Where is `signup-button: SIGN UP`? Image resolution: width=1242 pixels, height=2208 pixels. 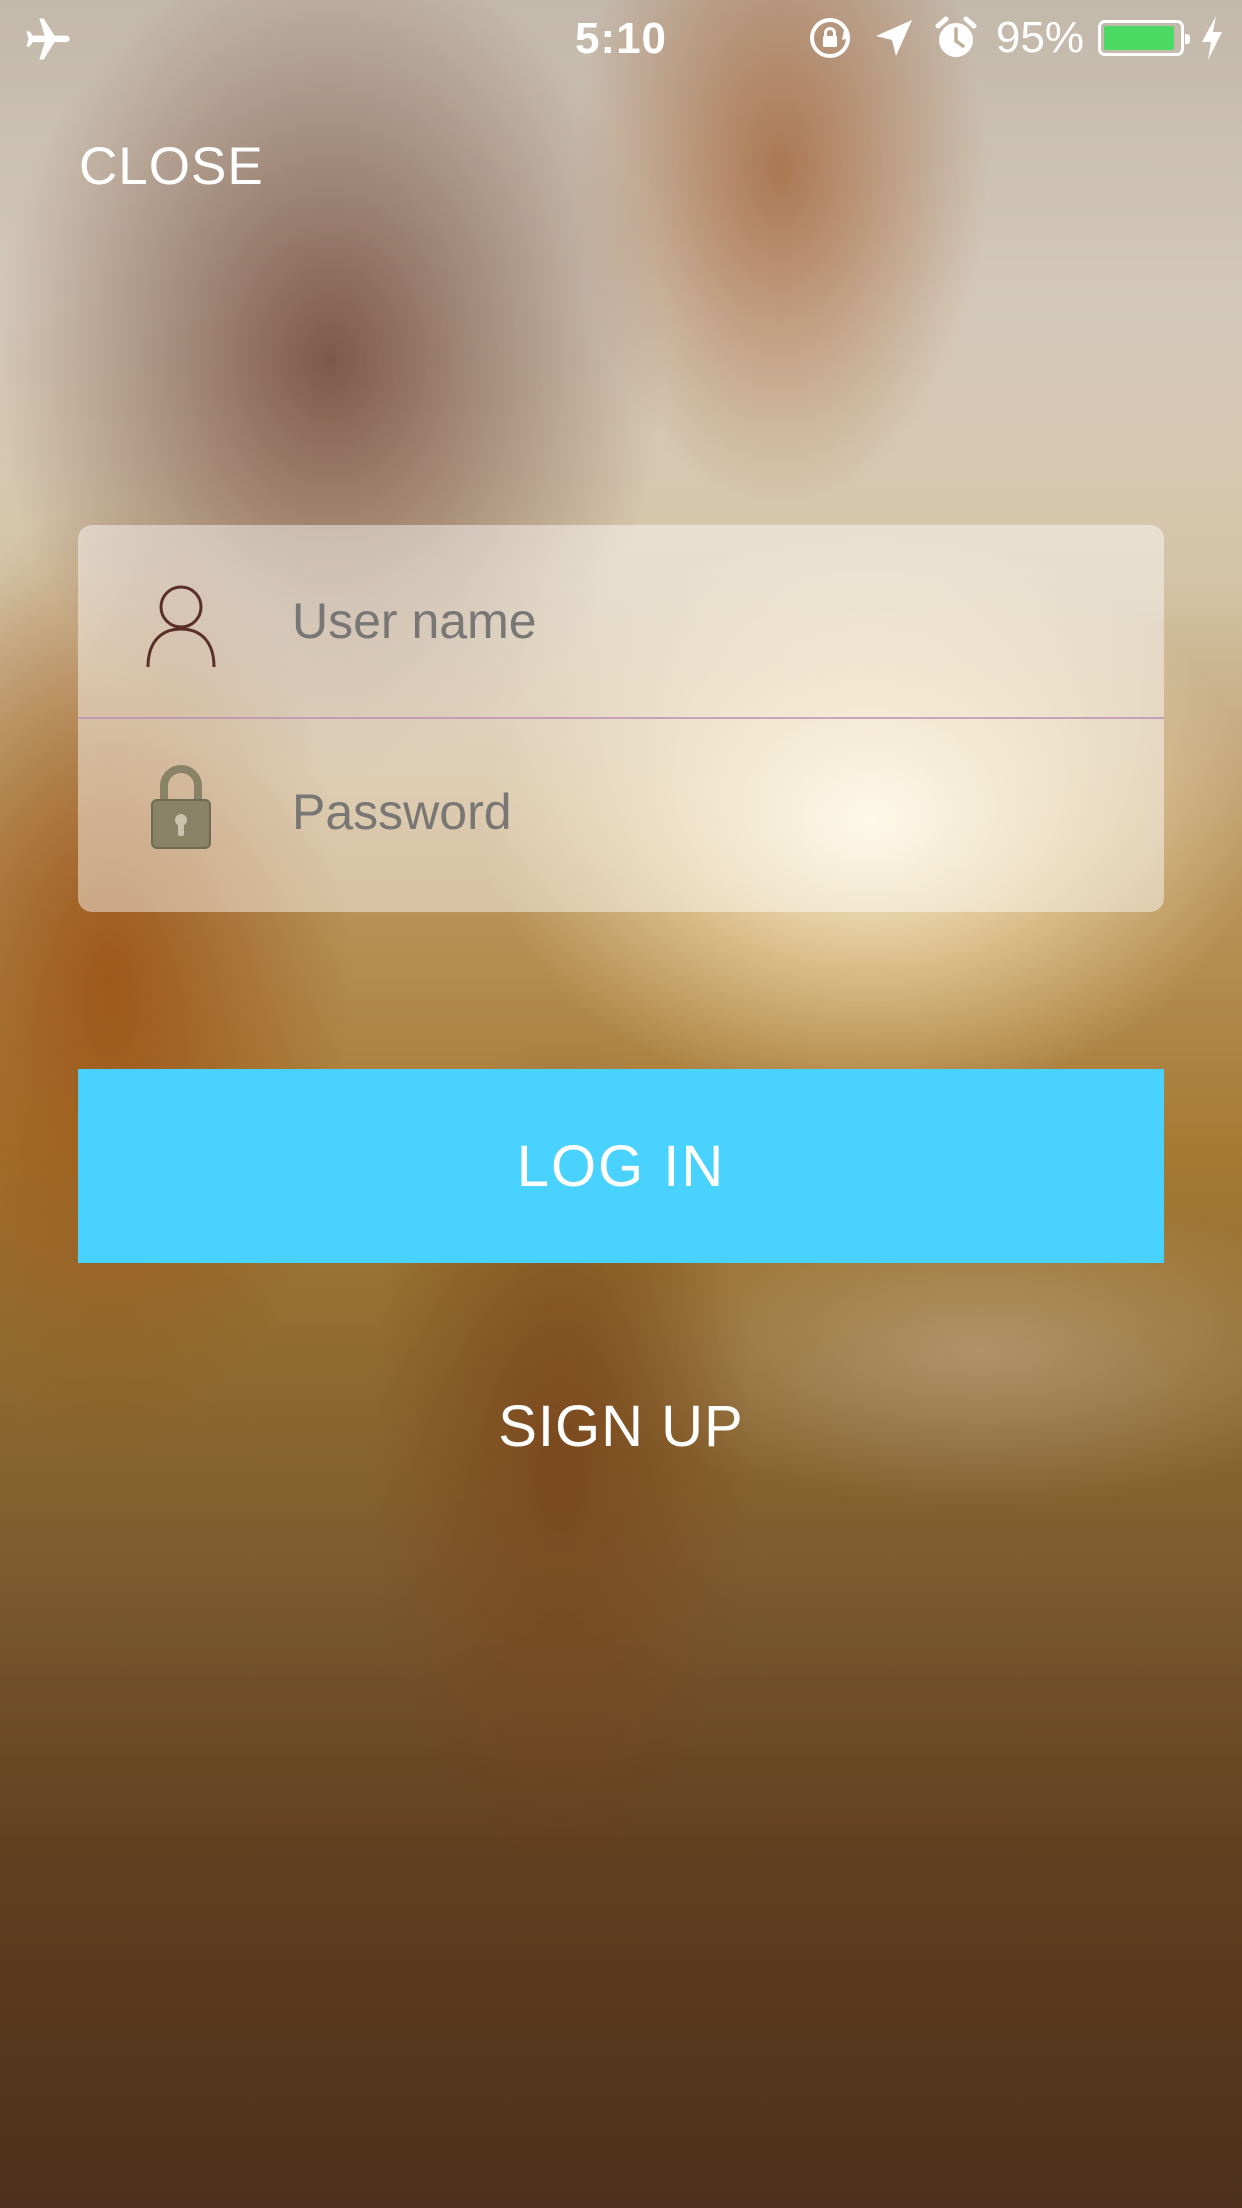
signup-button: SIGN UP is located at coordinates (621, 1426).